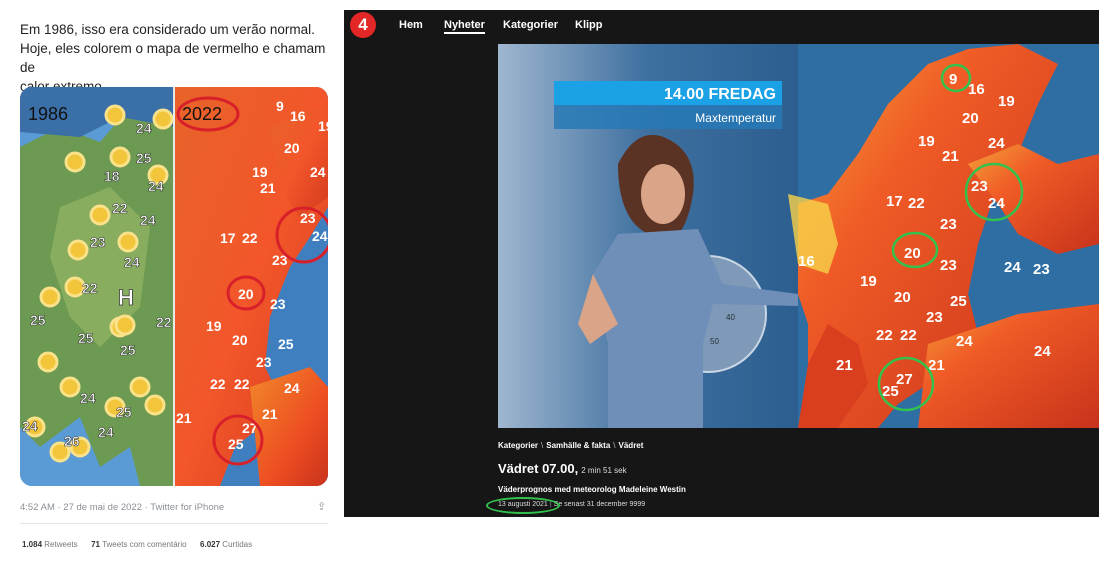  I want to click on tv4-logo: 4, so click(363, 25).